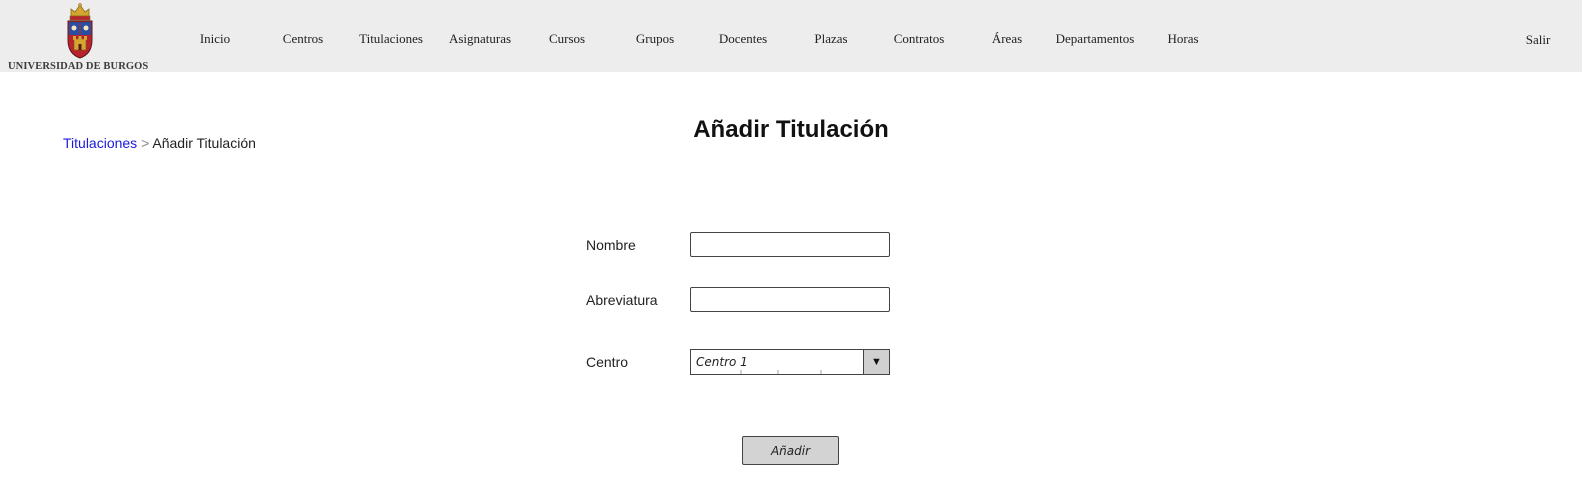 The width and height of the screenshot is (1582, 492). What do you see at coordinates (622, 300) in the screenshot?
I see `abbreviation-label: Abreviatura` at bounding box center [622, 300].